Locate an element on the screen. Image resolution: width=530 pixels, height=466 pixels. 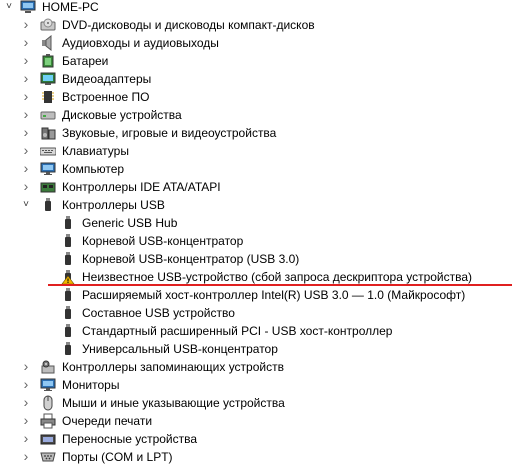
tree-category-label: Звуковые, игровые и видеоустройства is located at coordinates (169, 133).